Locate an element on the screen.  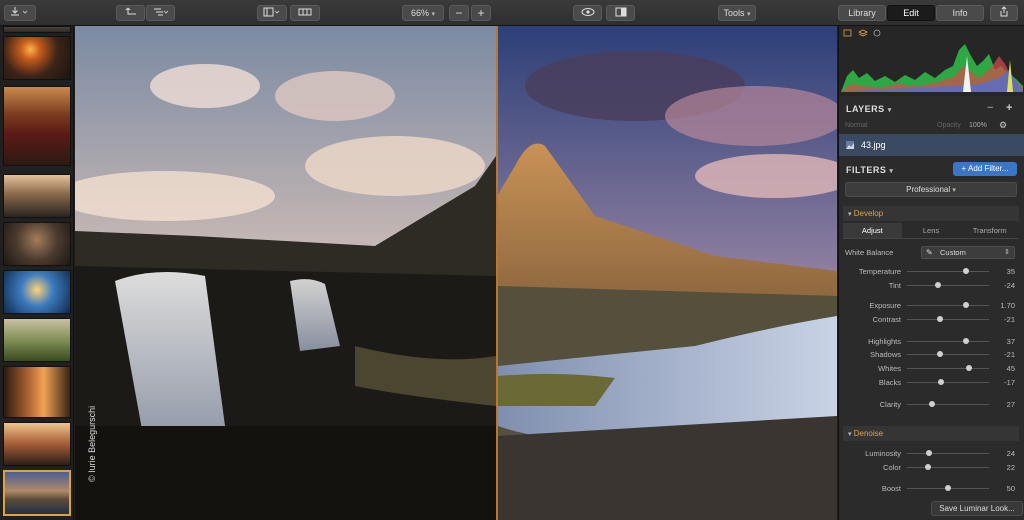
mode-tab-label: Info is located at coordinates (960, 13).